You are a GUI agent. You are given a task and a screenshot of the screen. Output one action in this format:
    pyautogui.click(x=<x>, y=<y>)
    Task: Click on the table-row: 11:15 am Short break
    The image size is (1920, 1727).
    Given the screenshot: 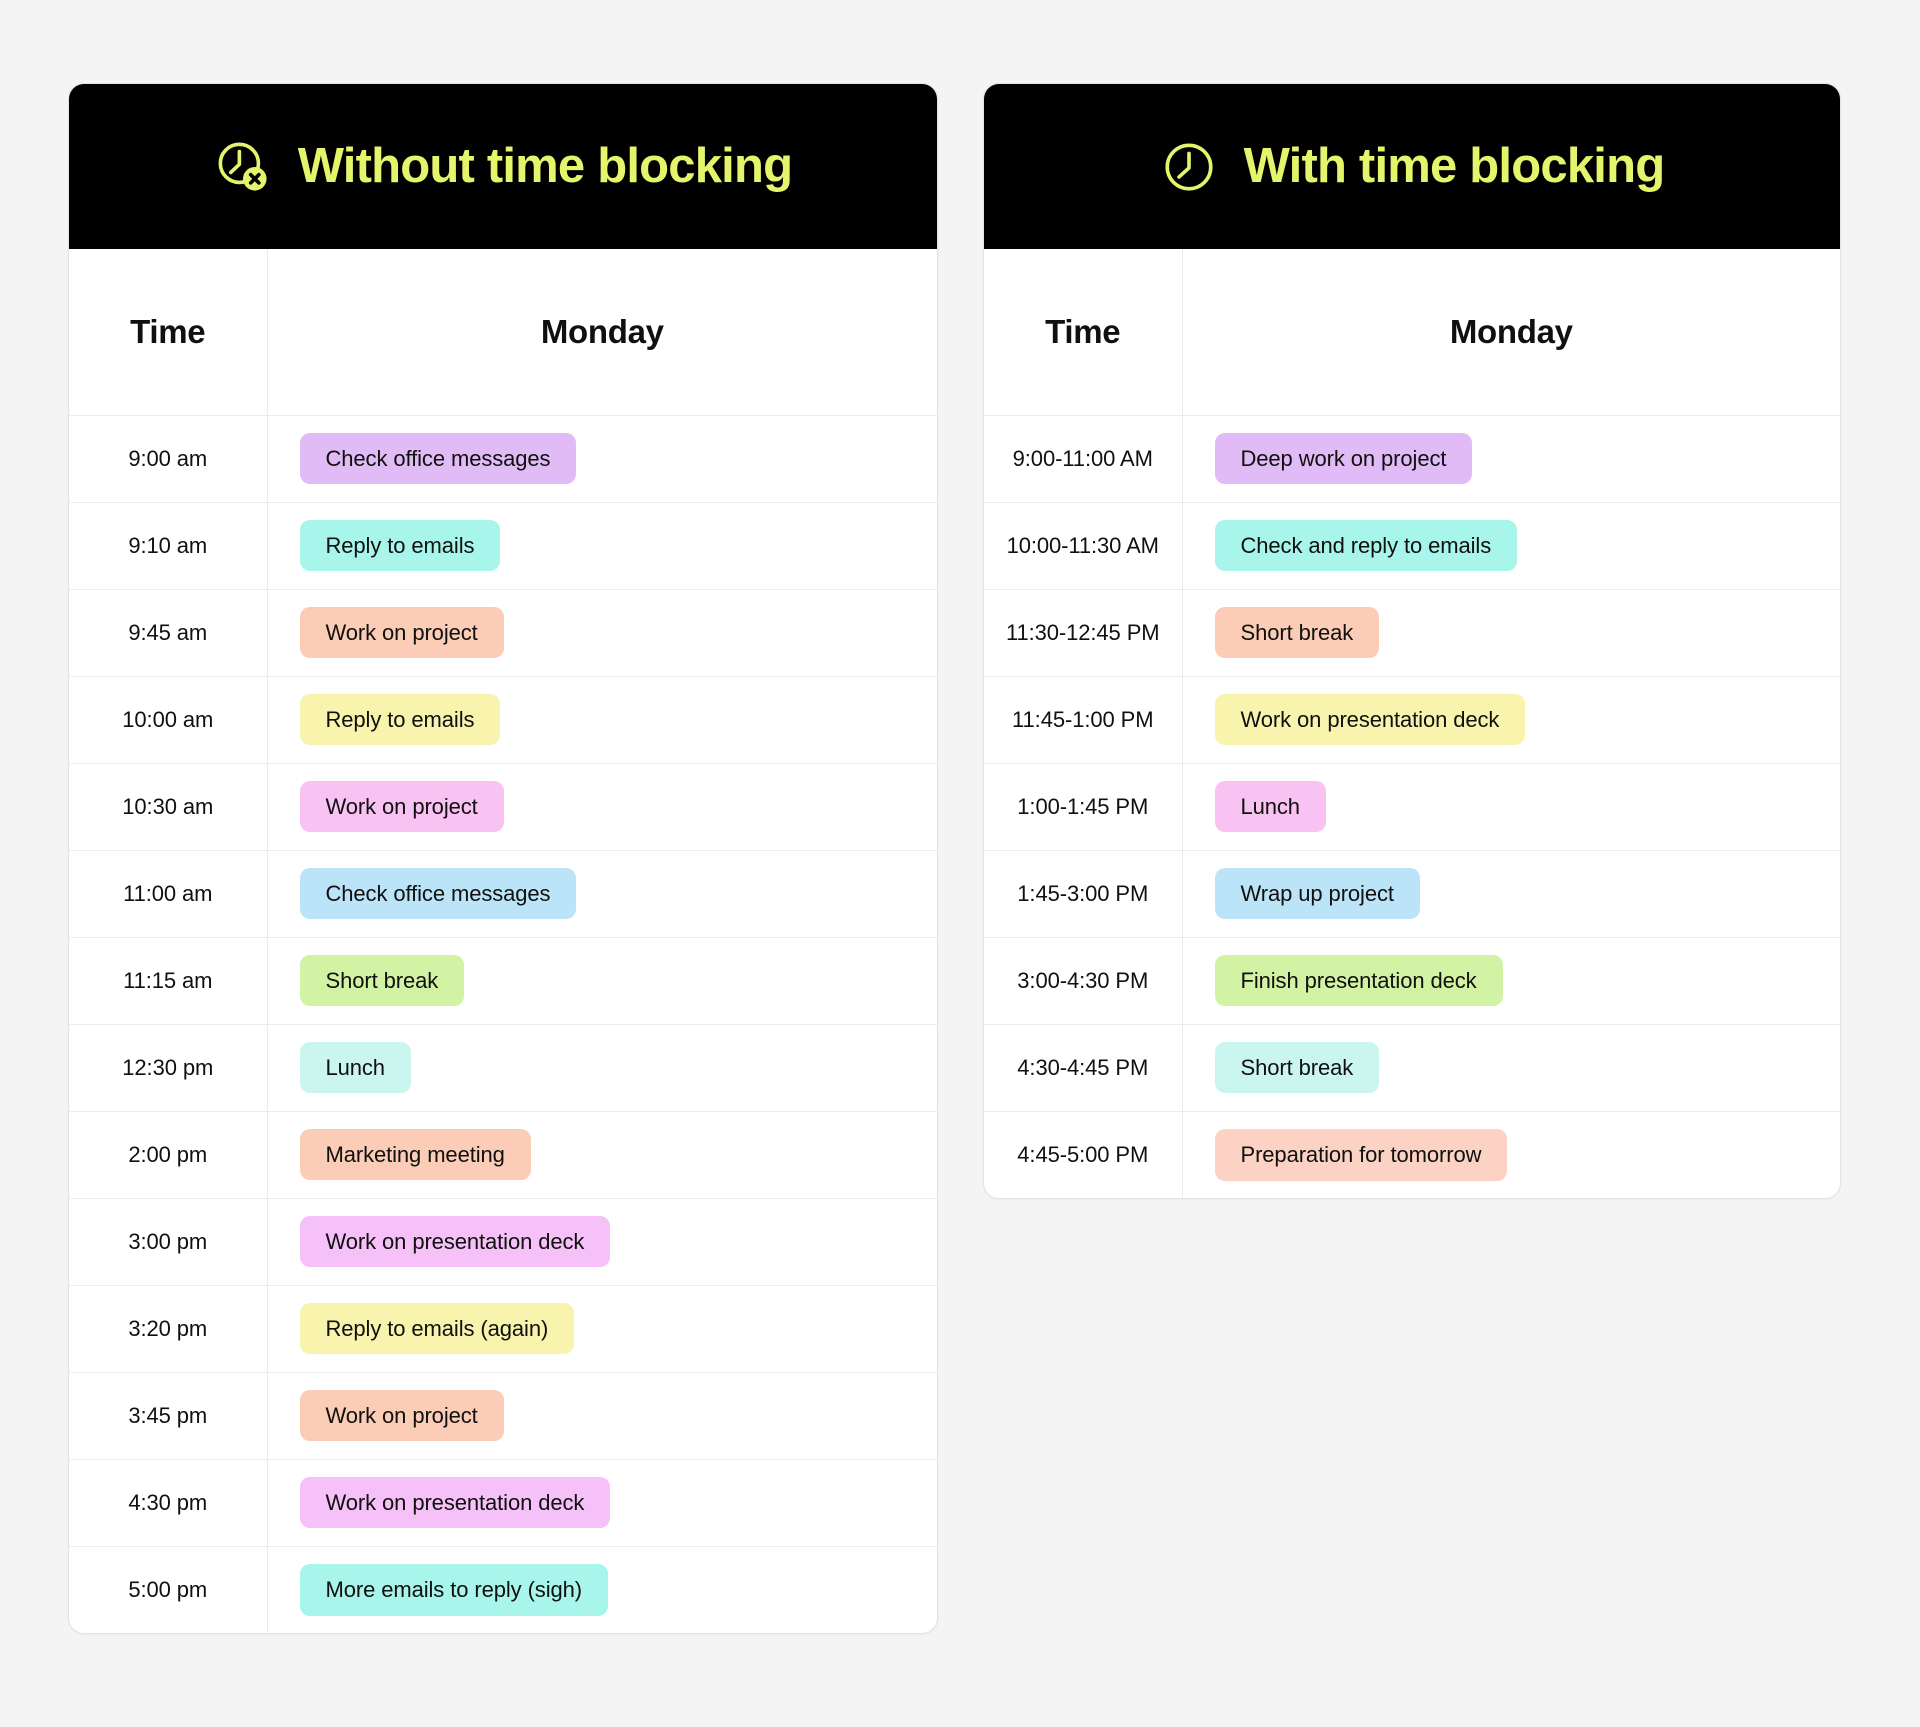 What is the action you would take?
    pyautogui.click(x=503, y=981)
    